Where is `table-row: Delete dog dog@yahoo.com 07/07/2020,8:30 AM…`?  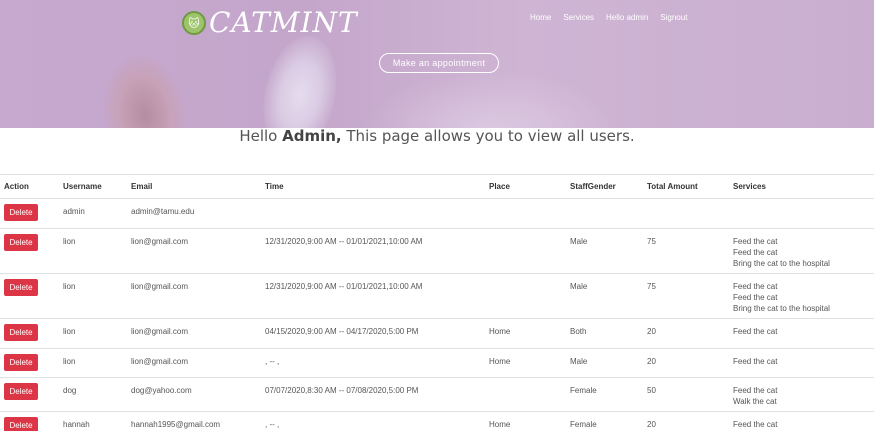
table-row: Delete dog dog@yahoo.com 07/07/2020,8:30 AM… is located at coordinates (437, 394).